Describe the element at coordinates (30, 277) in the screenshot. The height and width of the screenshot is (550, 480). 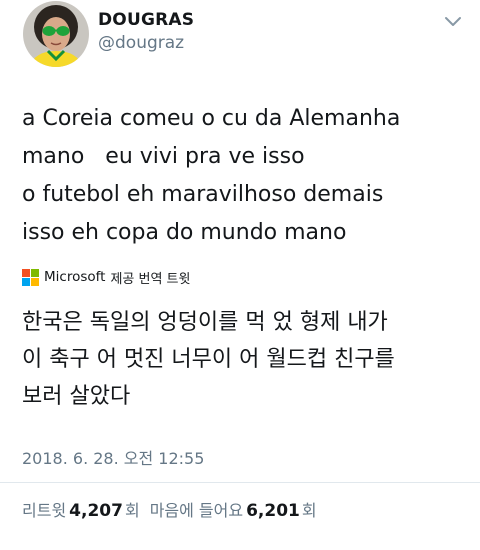
I see `microsoft-logo-icon` at that location.